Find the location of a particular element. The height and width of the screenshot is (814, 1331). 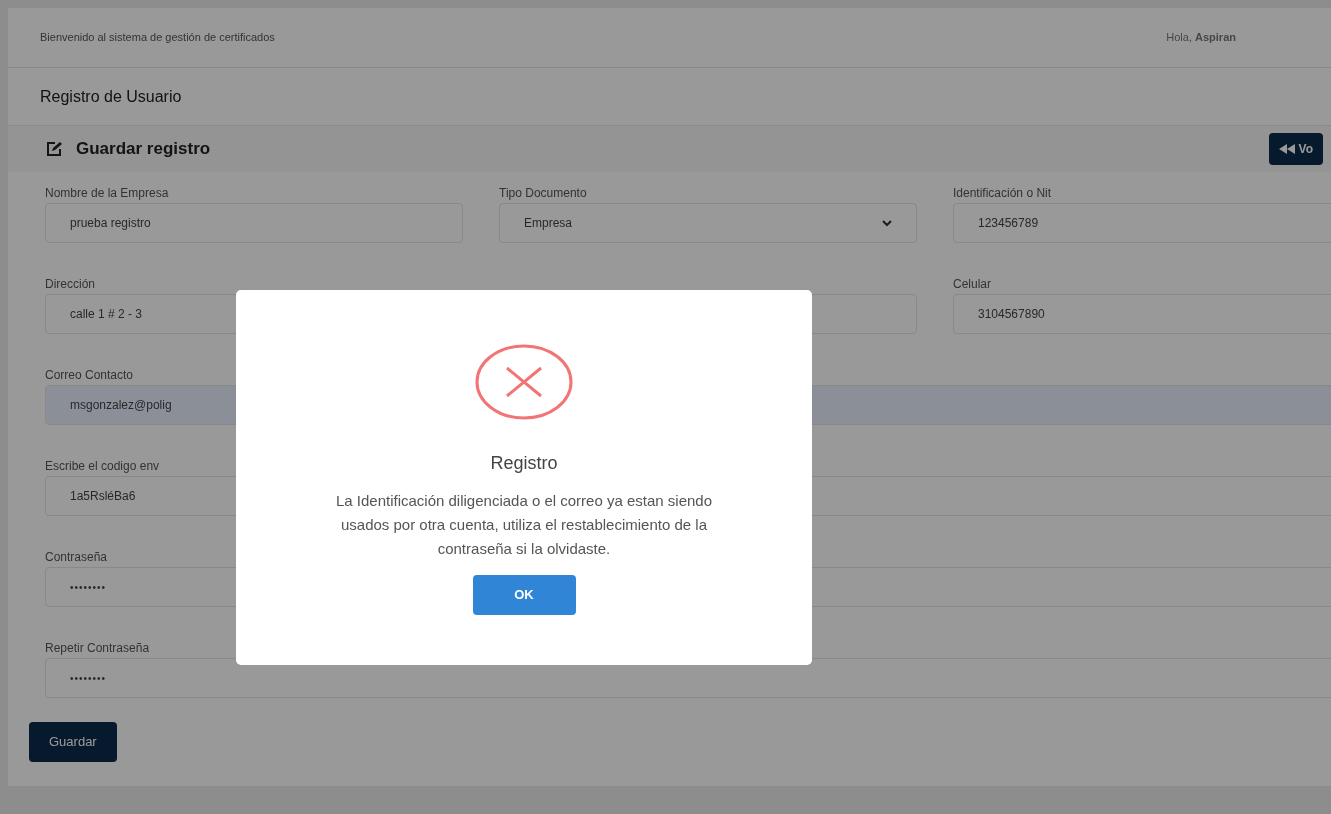

field-label: Escribe el codigo env is located at coordinates (102, 466).